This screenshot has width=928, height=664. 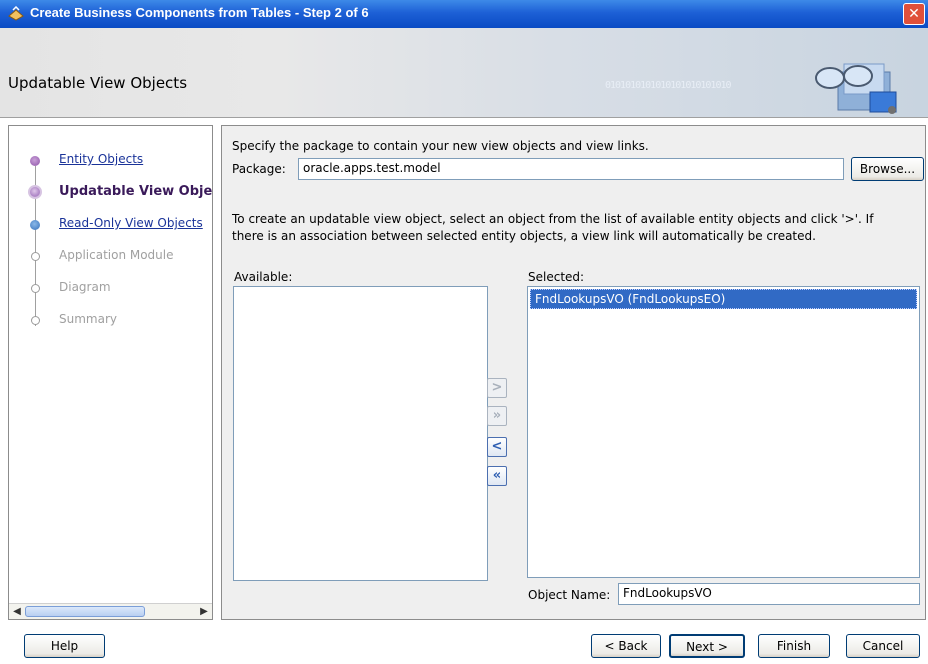 I want to click on step-summary: Summary, so click(x=110, y=320).